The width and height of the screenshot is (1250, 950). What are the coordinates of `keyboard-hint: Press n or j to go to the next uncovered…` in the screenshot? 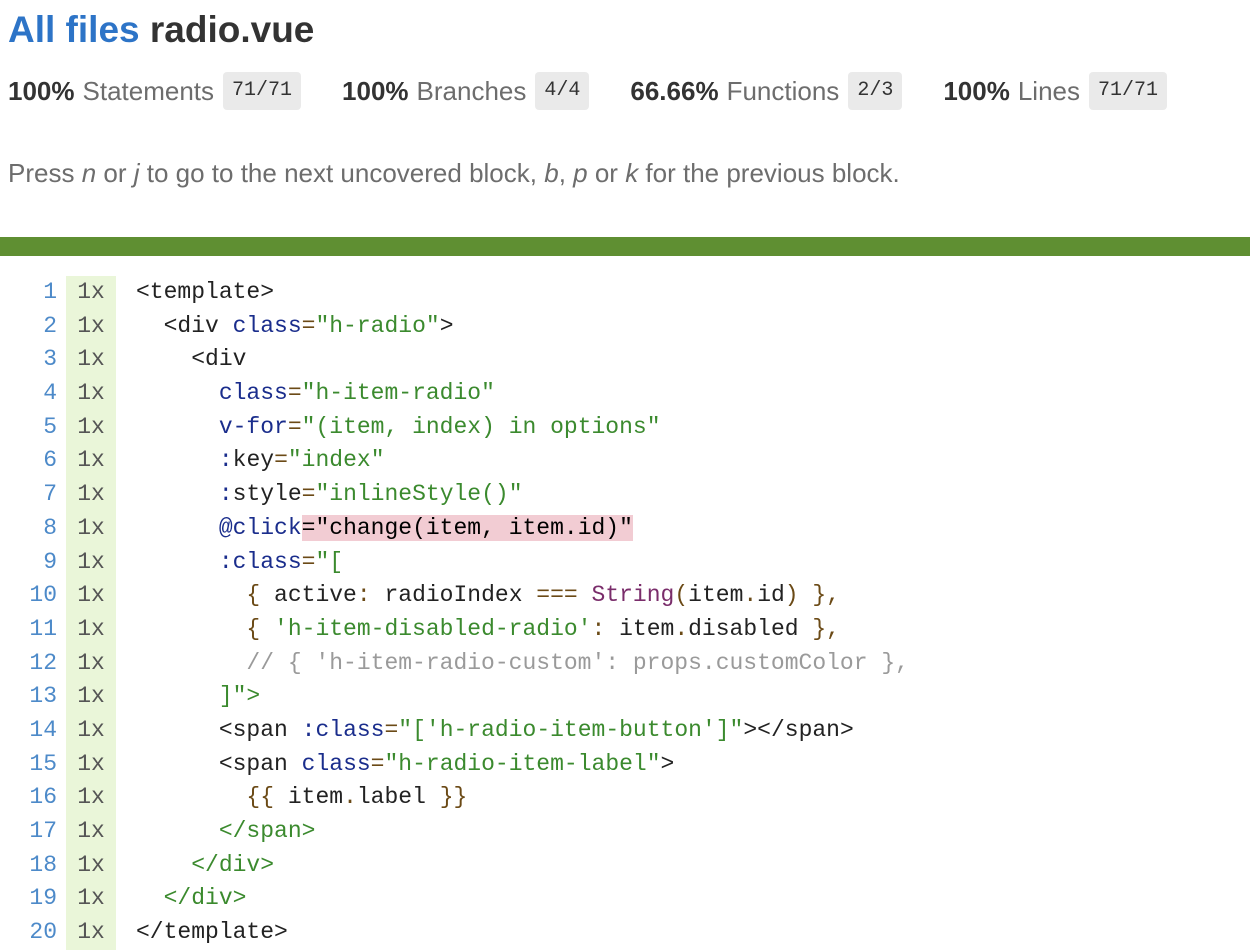 It's located at (454, 173).